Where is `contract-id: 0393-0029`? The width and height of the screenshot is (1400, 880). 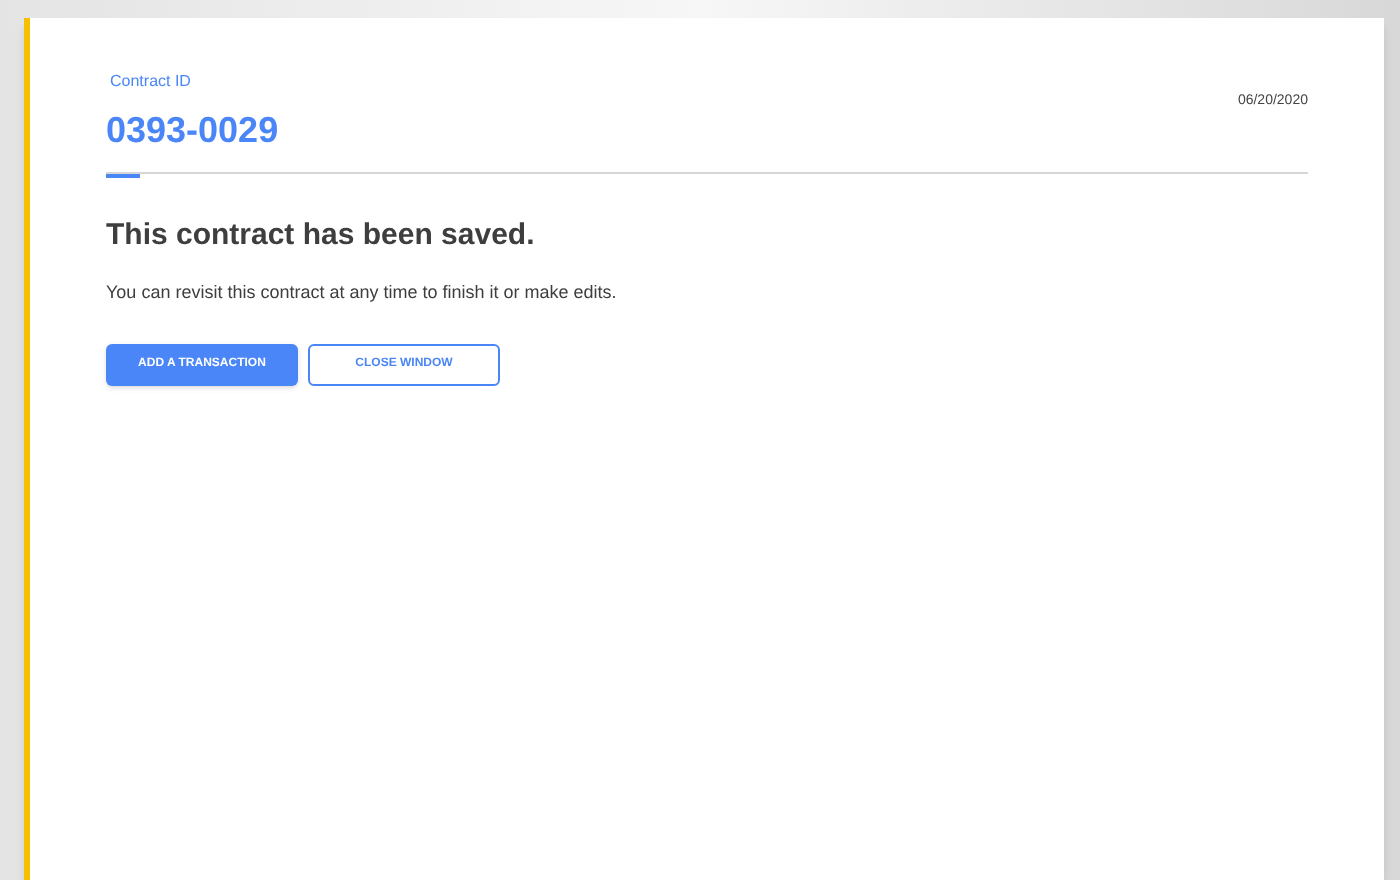 contract-id: 0393-0029 is located at coordinates (192, 131).